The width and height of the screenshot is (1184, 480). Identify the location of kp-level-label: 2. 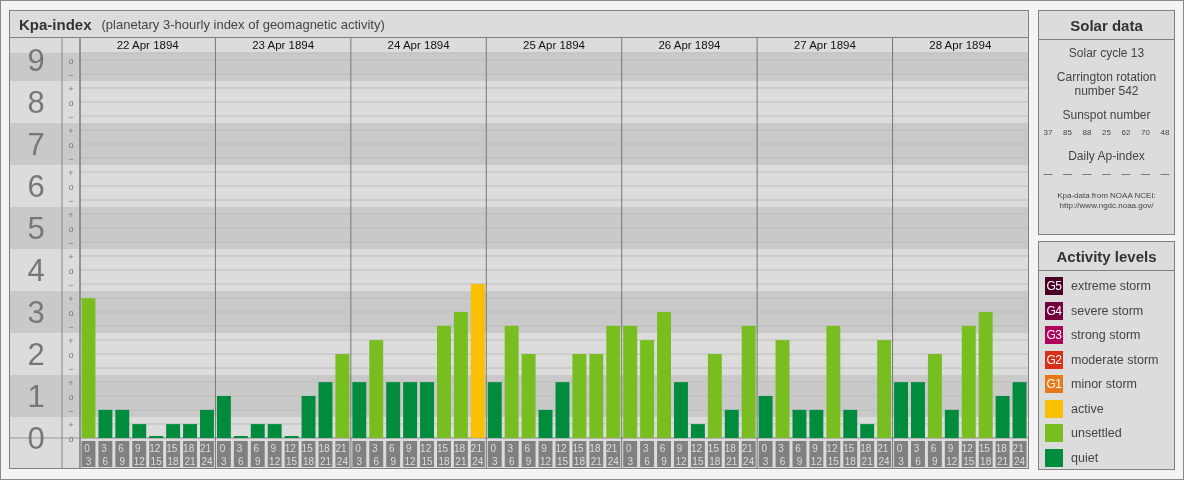
(36, 354).